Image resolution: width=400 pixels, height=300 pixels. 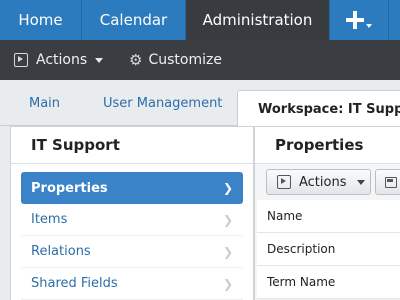 I want to click on save-button, so click(x=387, y=182).